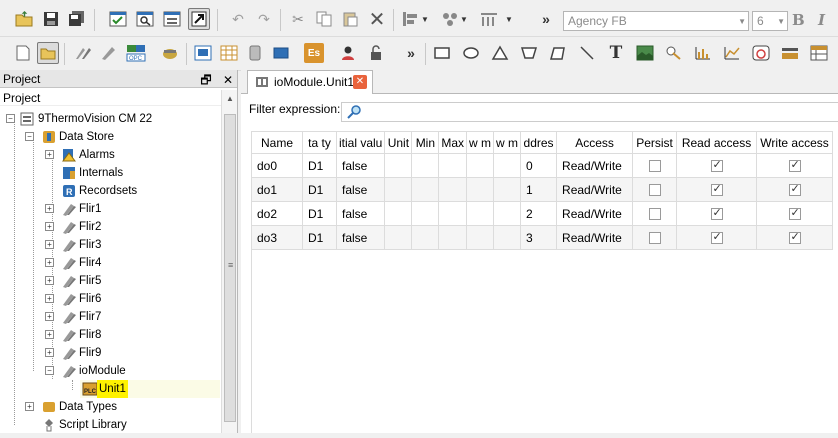 This screenshot has height=438, width=838. Describe the element at coordinates (595, 142) in the screenshot. I see `column-header-access: Access` at that location.